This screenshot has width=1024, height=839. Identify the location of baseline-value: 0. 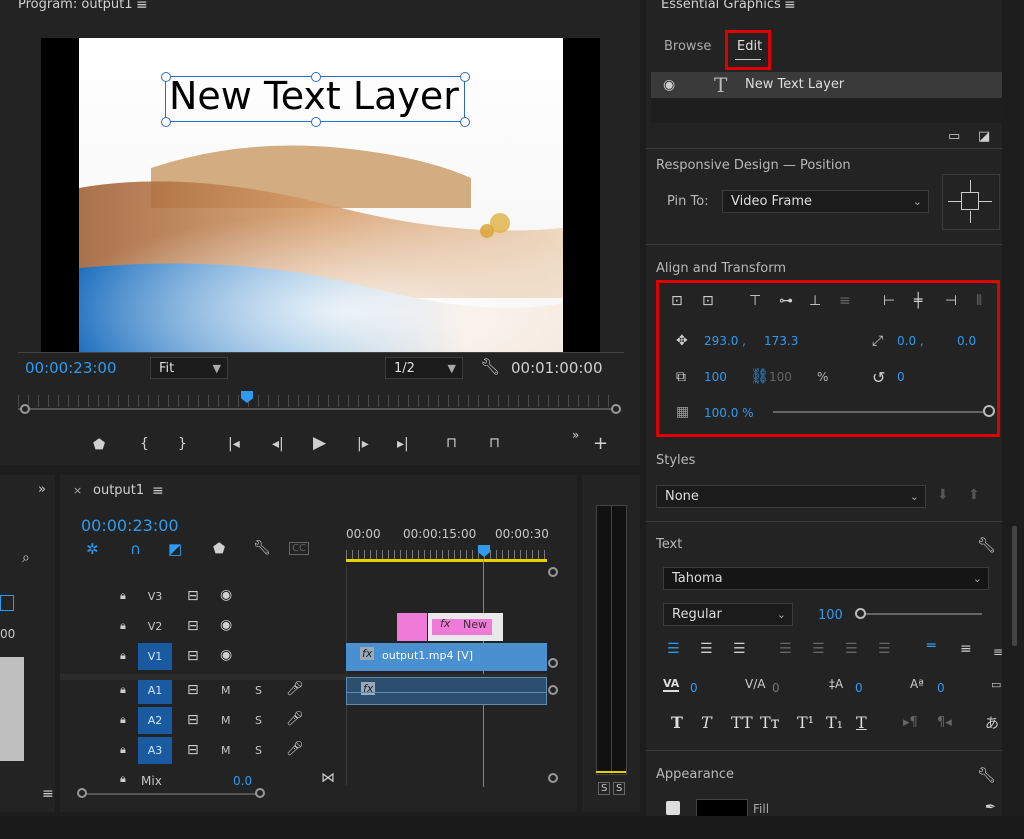
(941, 688).